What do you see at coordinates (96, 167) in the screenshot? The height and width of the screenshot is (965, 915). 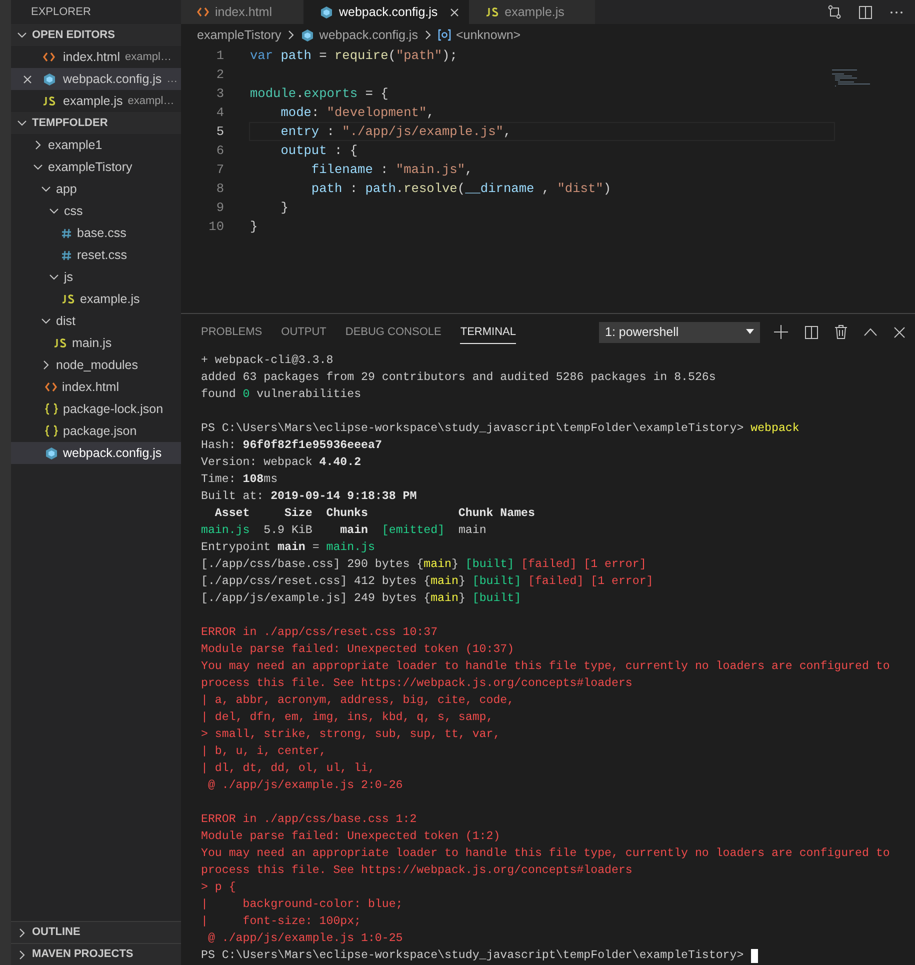 I see `folder-row: exampleTistory` at bounding box center [96, 167].